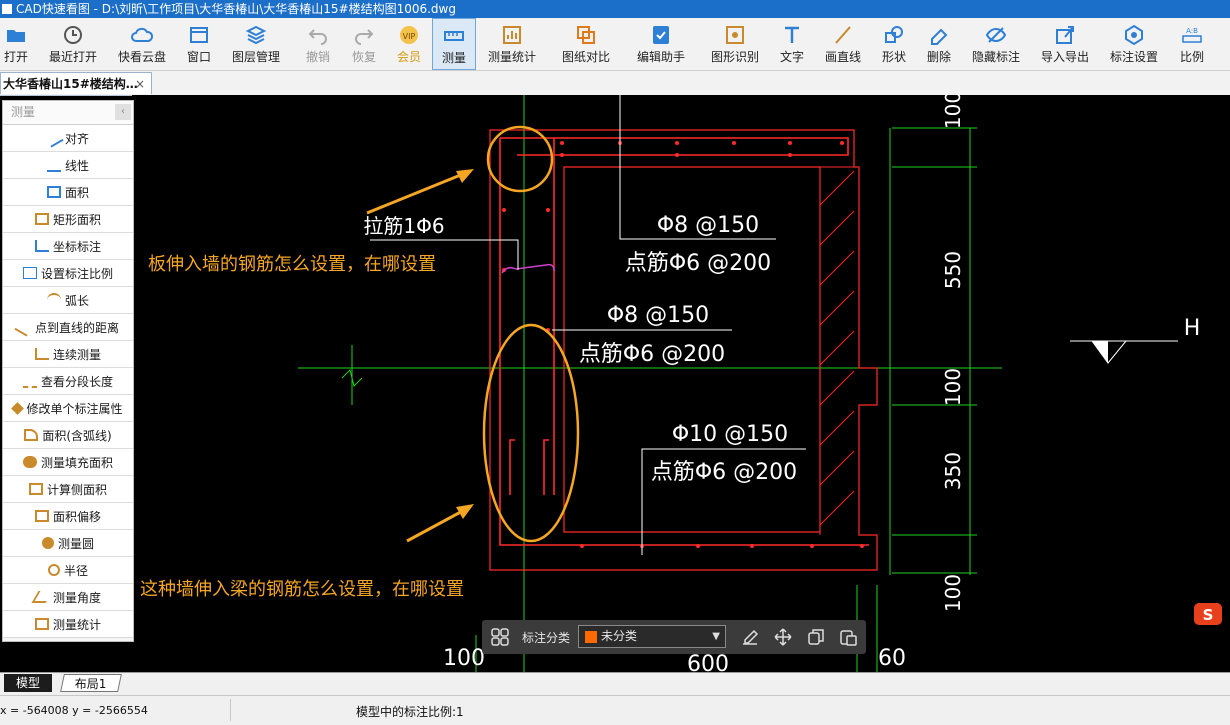 This screenshot has width=1230, height=725. Describe the element at coordinates (68, 489) in the screenshot. I see `measure-side-area: 计算侧面积` at that location.